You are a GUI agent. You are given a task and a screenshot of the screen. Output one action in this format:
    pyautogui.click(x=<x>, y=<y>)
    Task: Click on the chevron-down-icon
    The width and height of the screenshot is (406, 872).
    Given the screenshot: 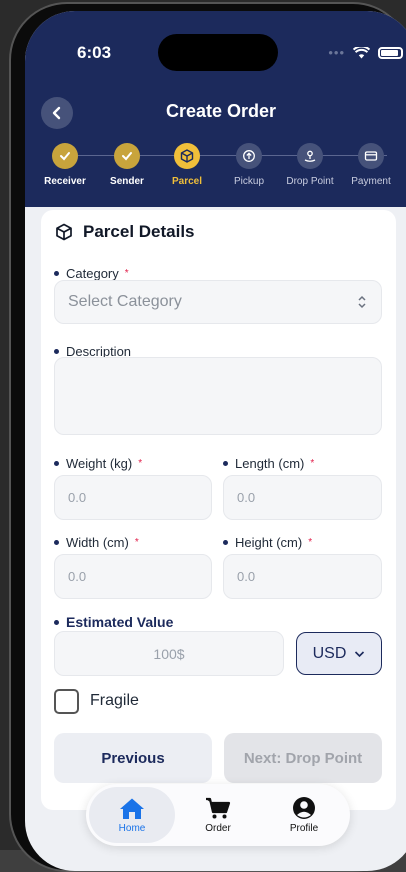 What is the action you would take?
    pyautogui.click(x=360, y=653)
    